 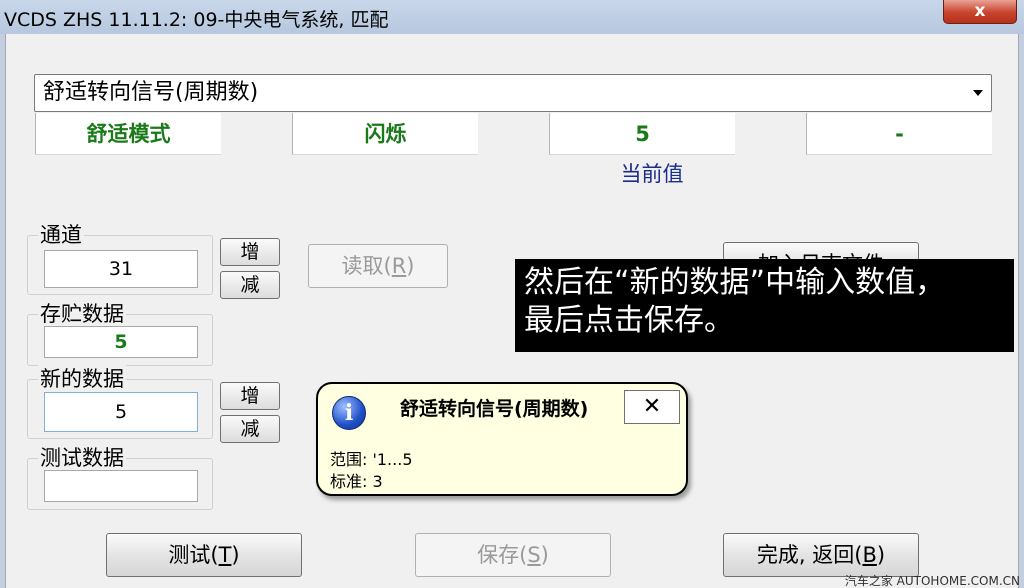 What do you see at coordinates (735, 282) in the screenshot?
I see `instruction-line-1: 然后在“新的数据”中输入数值，` at bounding box center [735, 282].